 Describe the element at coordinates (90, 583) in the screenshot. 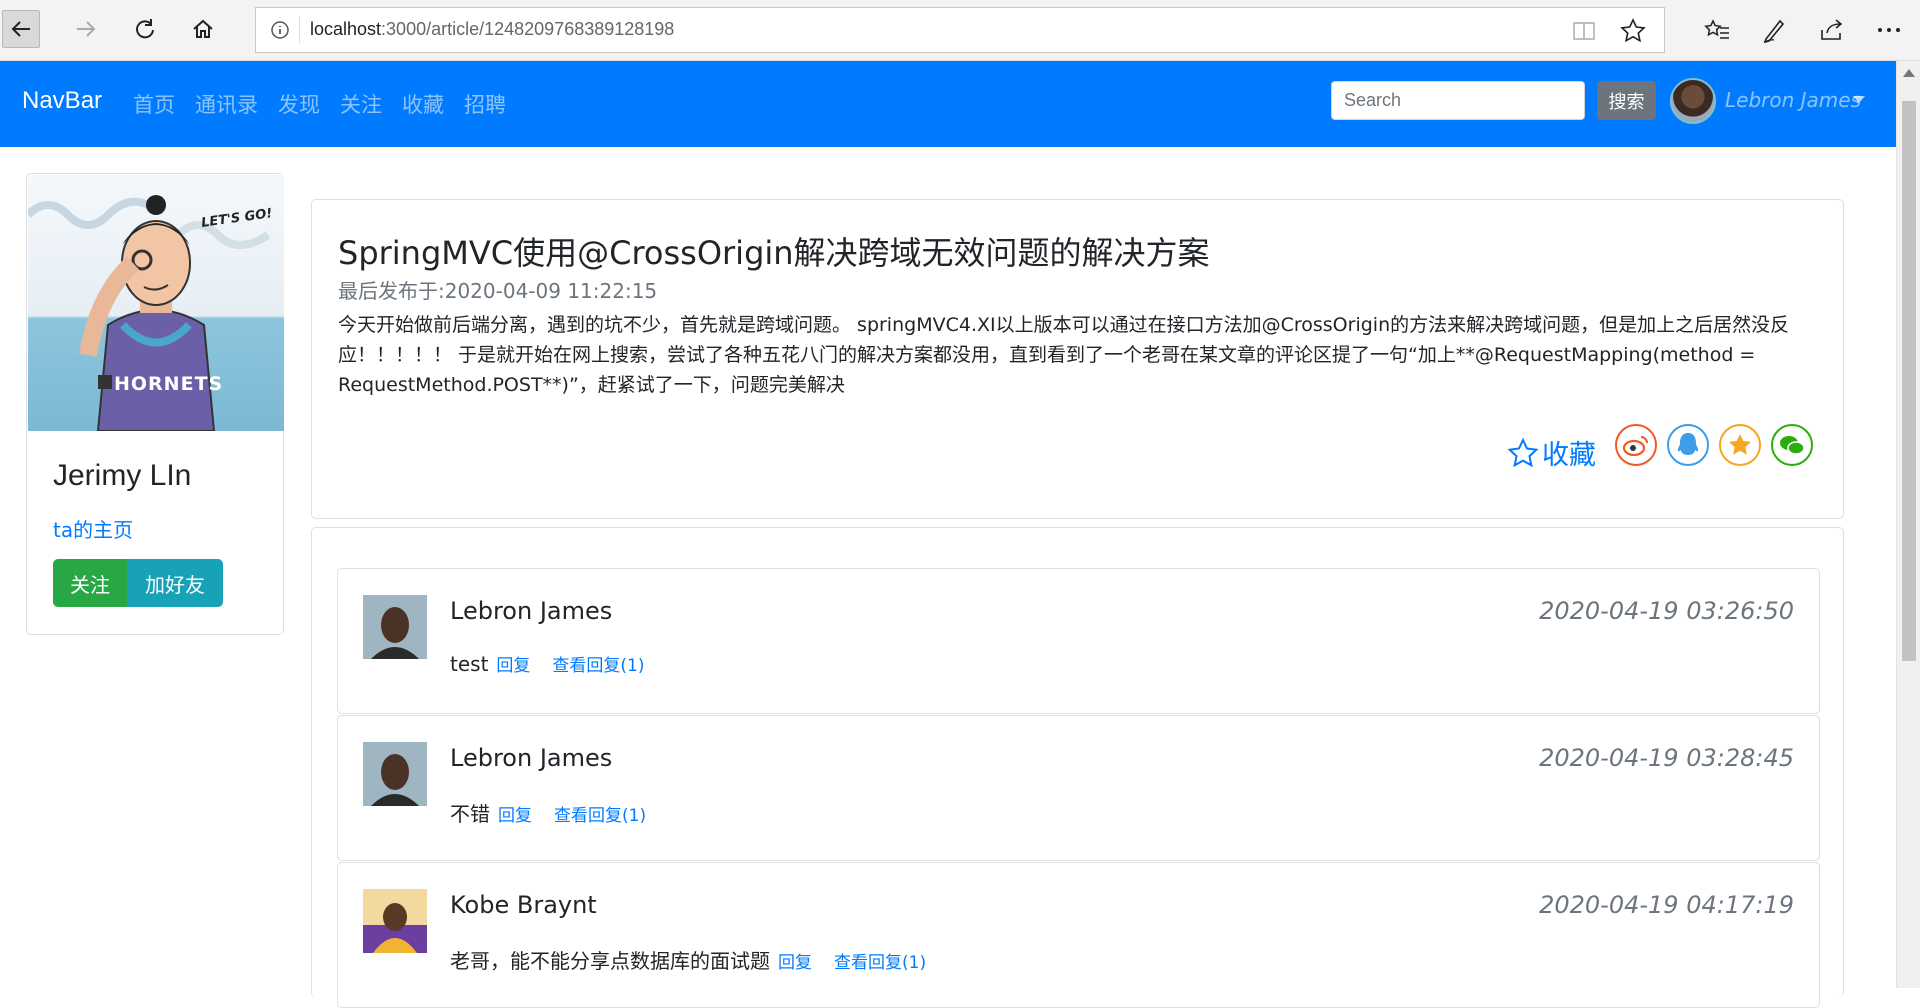

I see `follow-button: 关注` at that location.